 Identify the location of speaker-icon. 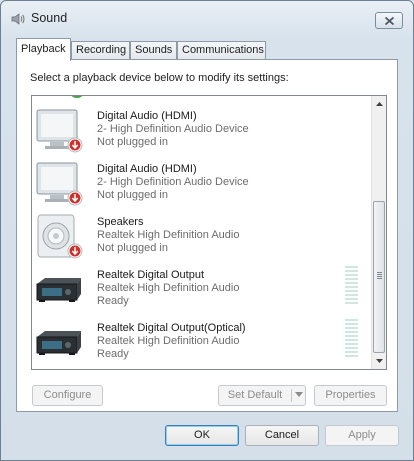
(60, 236).